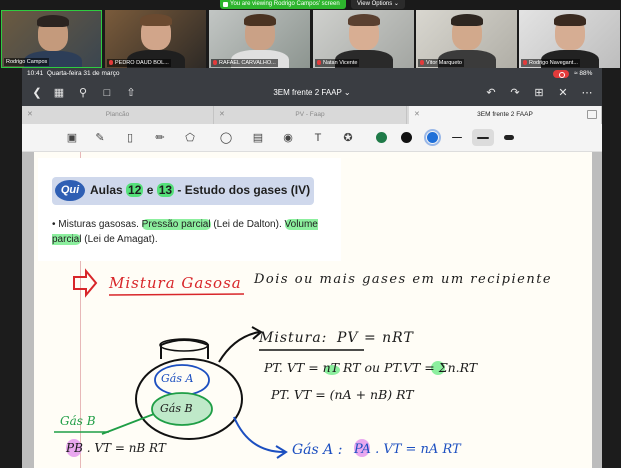 The height and width of the screenshot is (468, 621). I want to click on tab-3em-frente-2-faap: ✕ 3EM frente 2 FAAP, so click(505, 115).